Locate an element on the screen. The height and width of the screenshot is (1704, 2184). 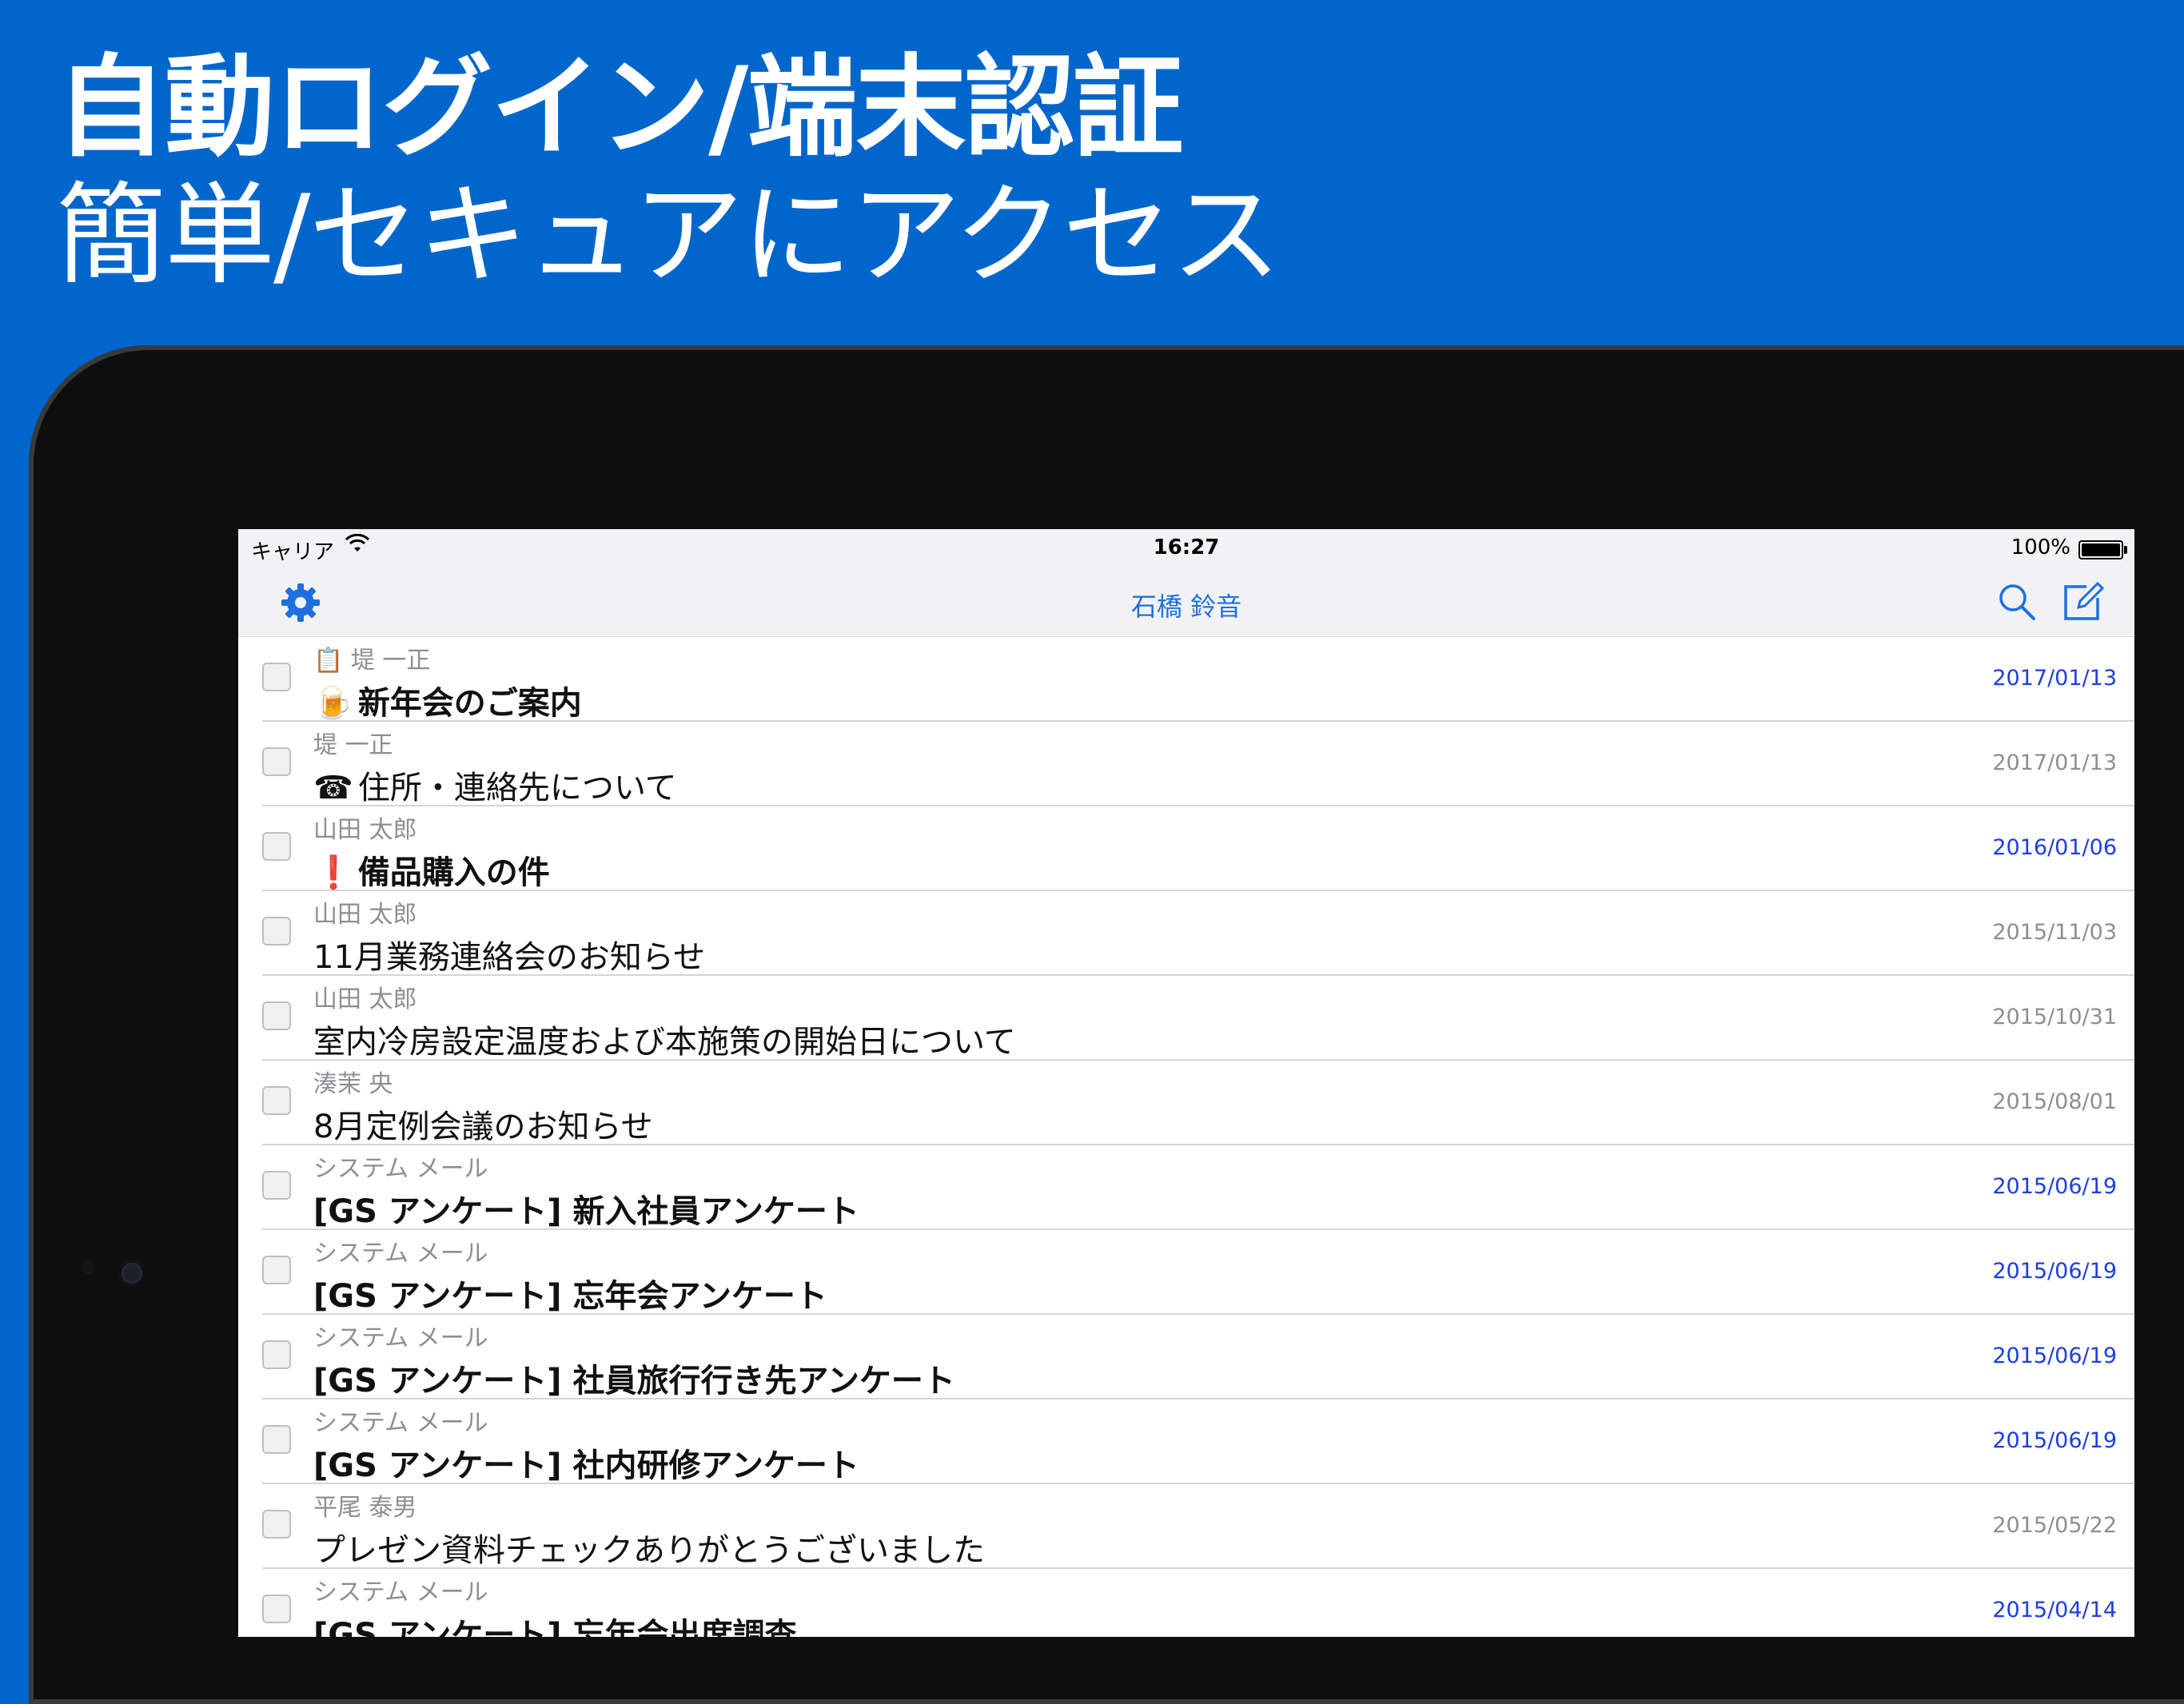
message-row: 📋 堤 一正 🍺 新年会のご案内 2017/01/13 is located at coordinates (1198, 679).